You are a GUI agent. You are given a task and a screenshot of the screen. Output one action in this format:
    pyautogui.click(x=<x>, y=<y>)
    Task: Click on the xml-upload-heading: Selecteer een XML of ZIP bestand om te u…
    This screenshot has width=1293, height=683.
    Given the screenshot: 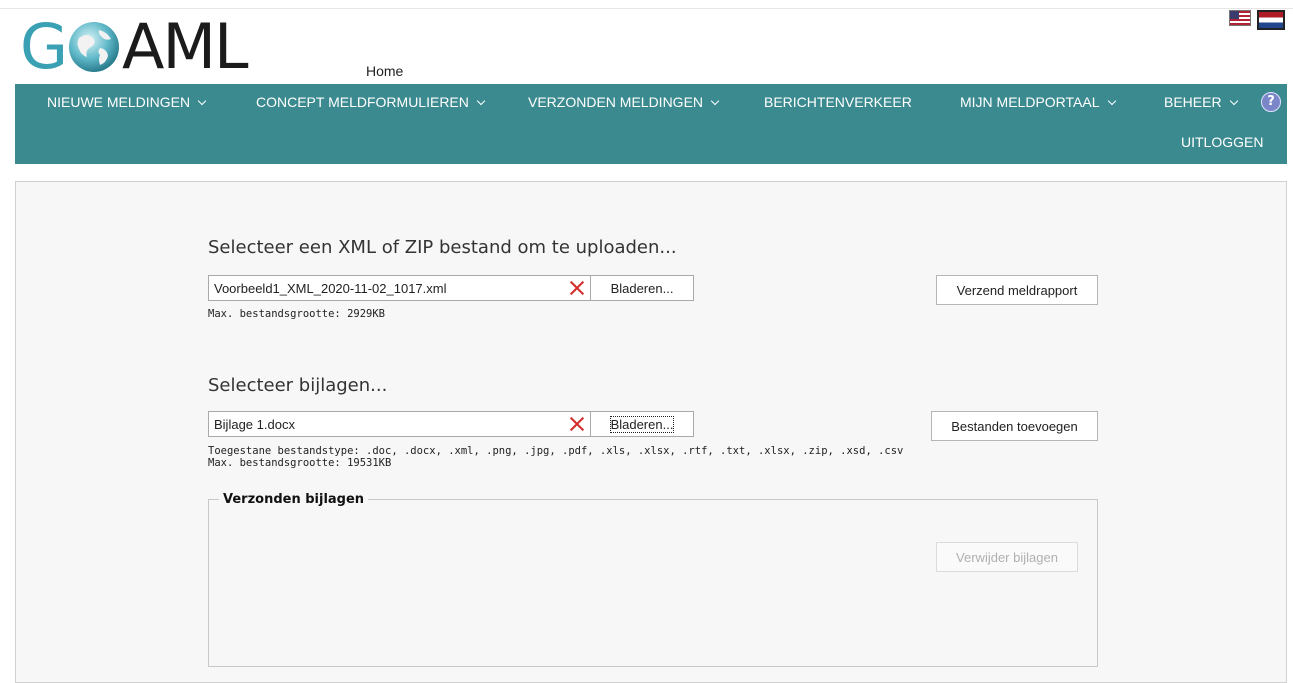 What is the action you would take?
    pyautogui.click(x=442, y=247)
    